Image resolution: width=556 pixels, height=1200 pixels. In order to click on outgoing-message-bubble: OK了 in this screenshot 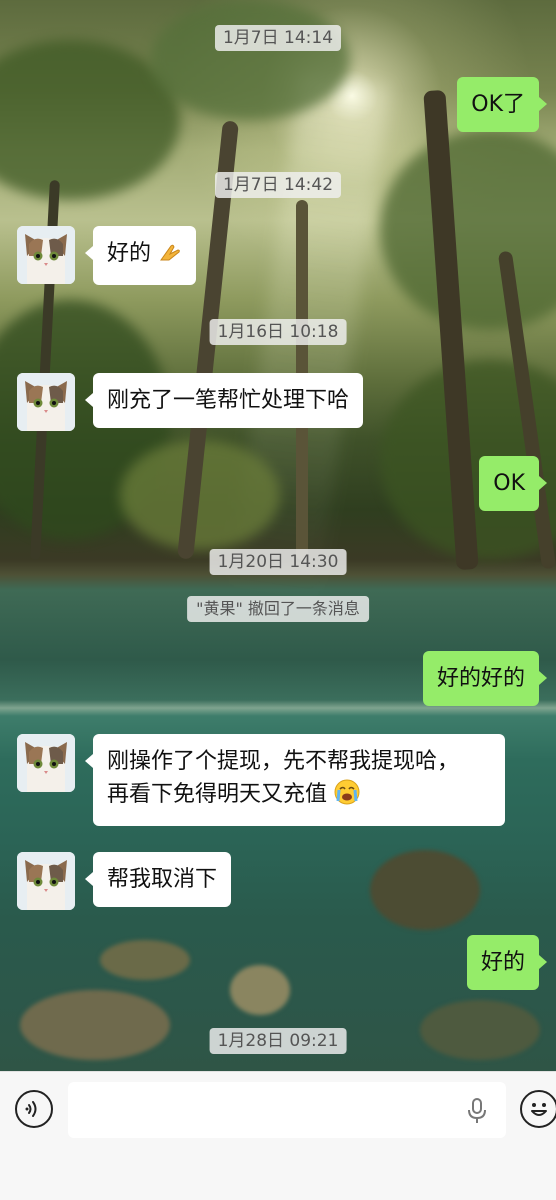, I will do `click(502, 104)`.